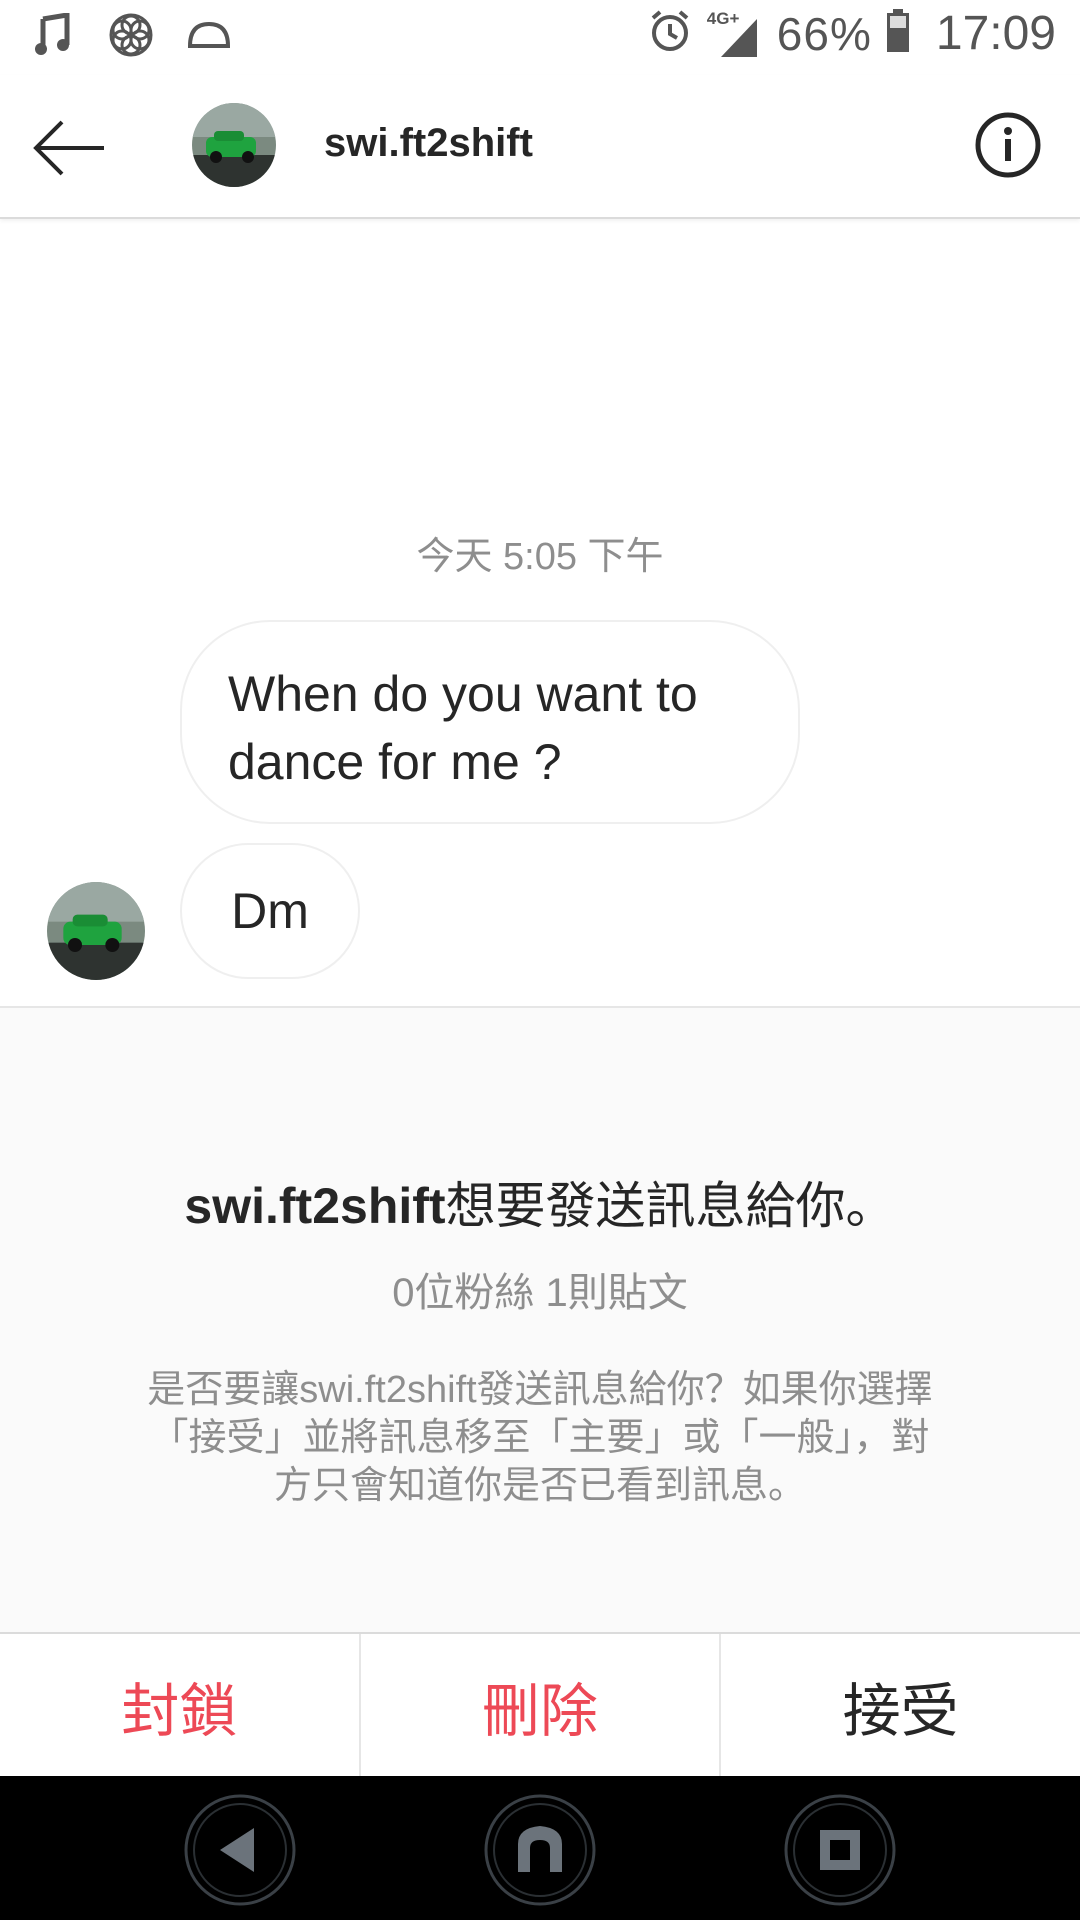 The image size is (1080, 1920). I want to click on message-bubble: Dm, so click(270, 911).